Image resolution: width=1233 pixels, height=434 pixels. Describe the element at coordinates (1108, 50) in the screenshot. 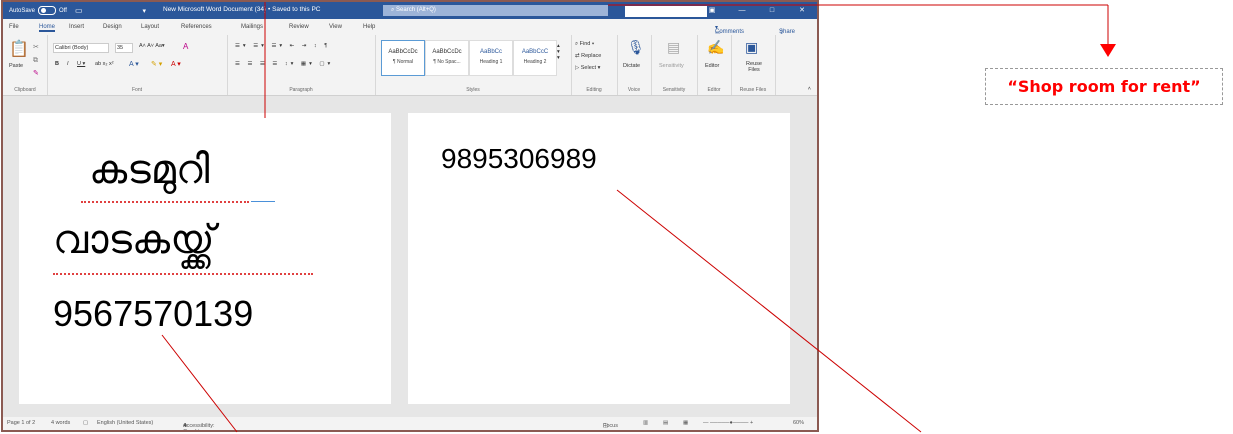

I see `arrow-head-icon` at that location.